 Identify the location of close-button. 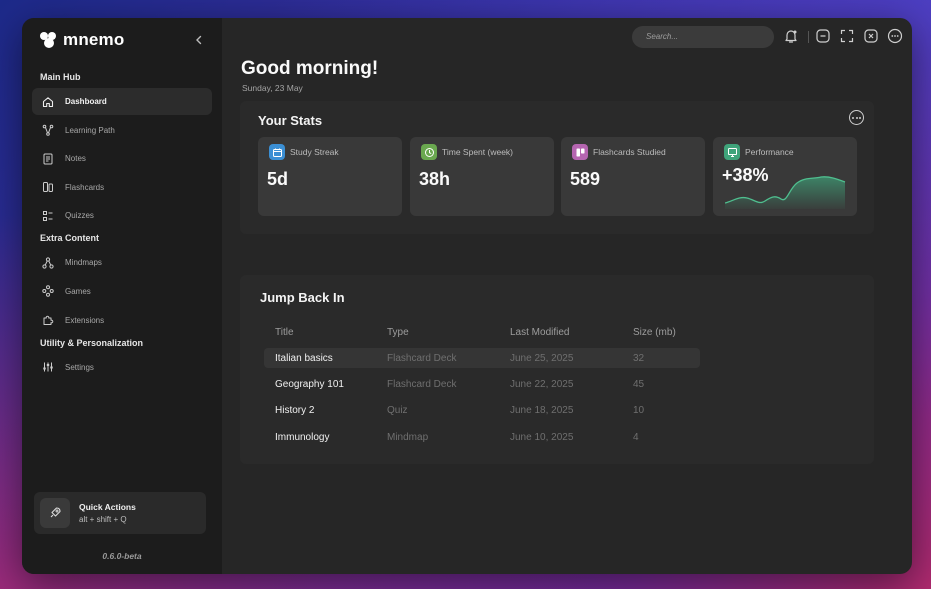
(871, 36).